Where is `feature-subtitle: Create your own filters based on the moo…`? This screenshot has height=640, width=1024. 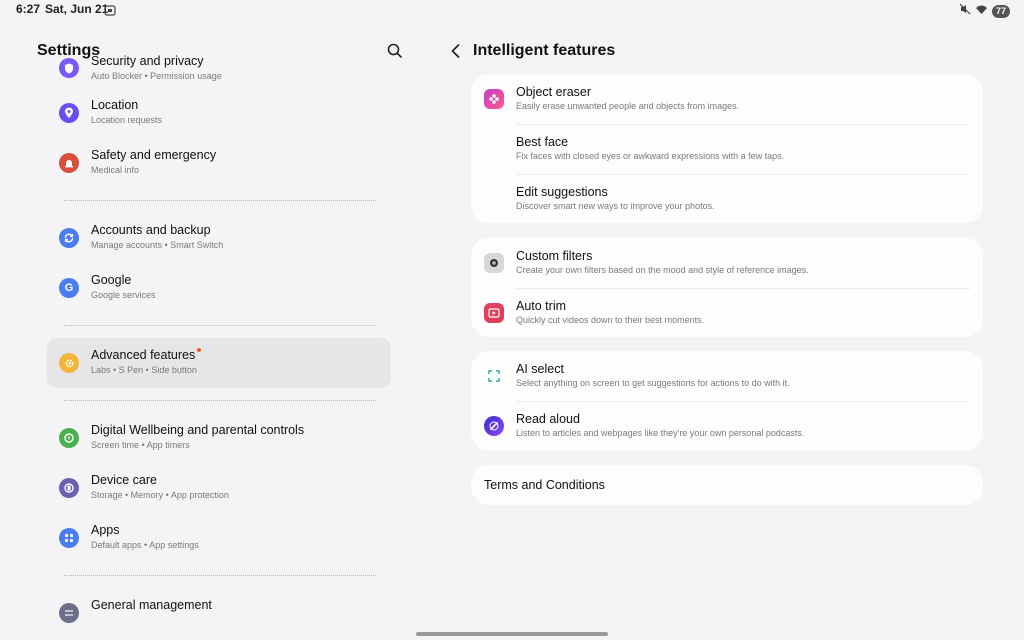 feature-subtitle: Create your own filters based on the moo… is located at coordinates (662, 270).